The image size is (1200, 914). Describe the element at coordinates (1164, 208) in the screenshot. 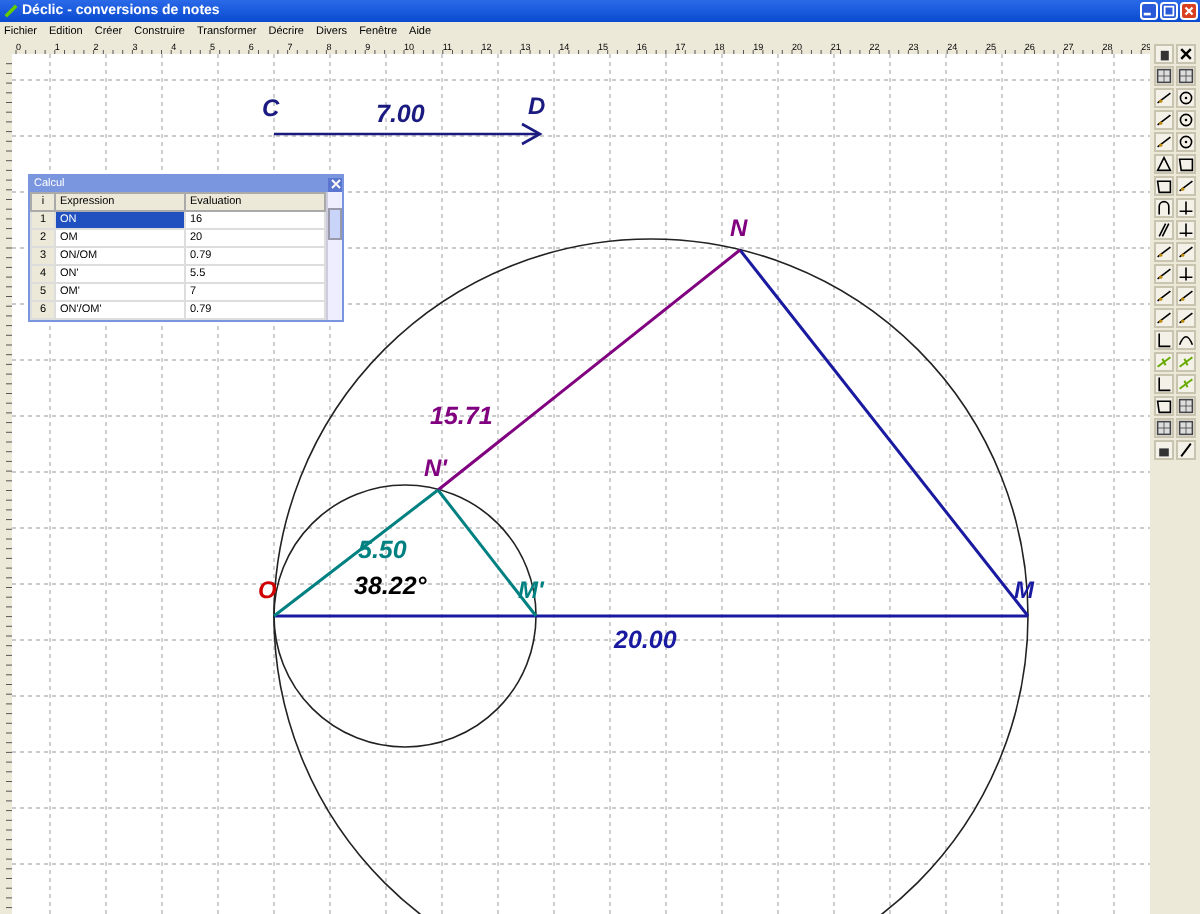

I see `arc-icon` at that location.